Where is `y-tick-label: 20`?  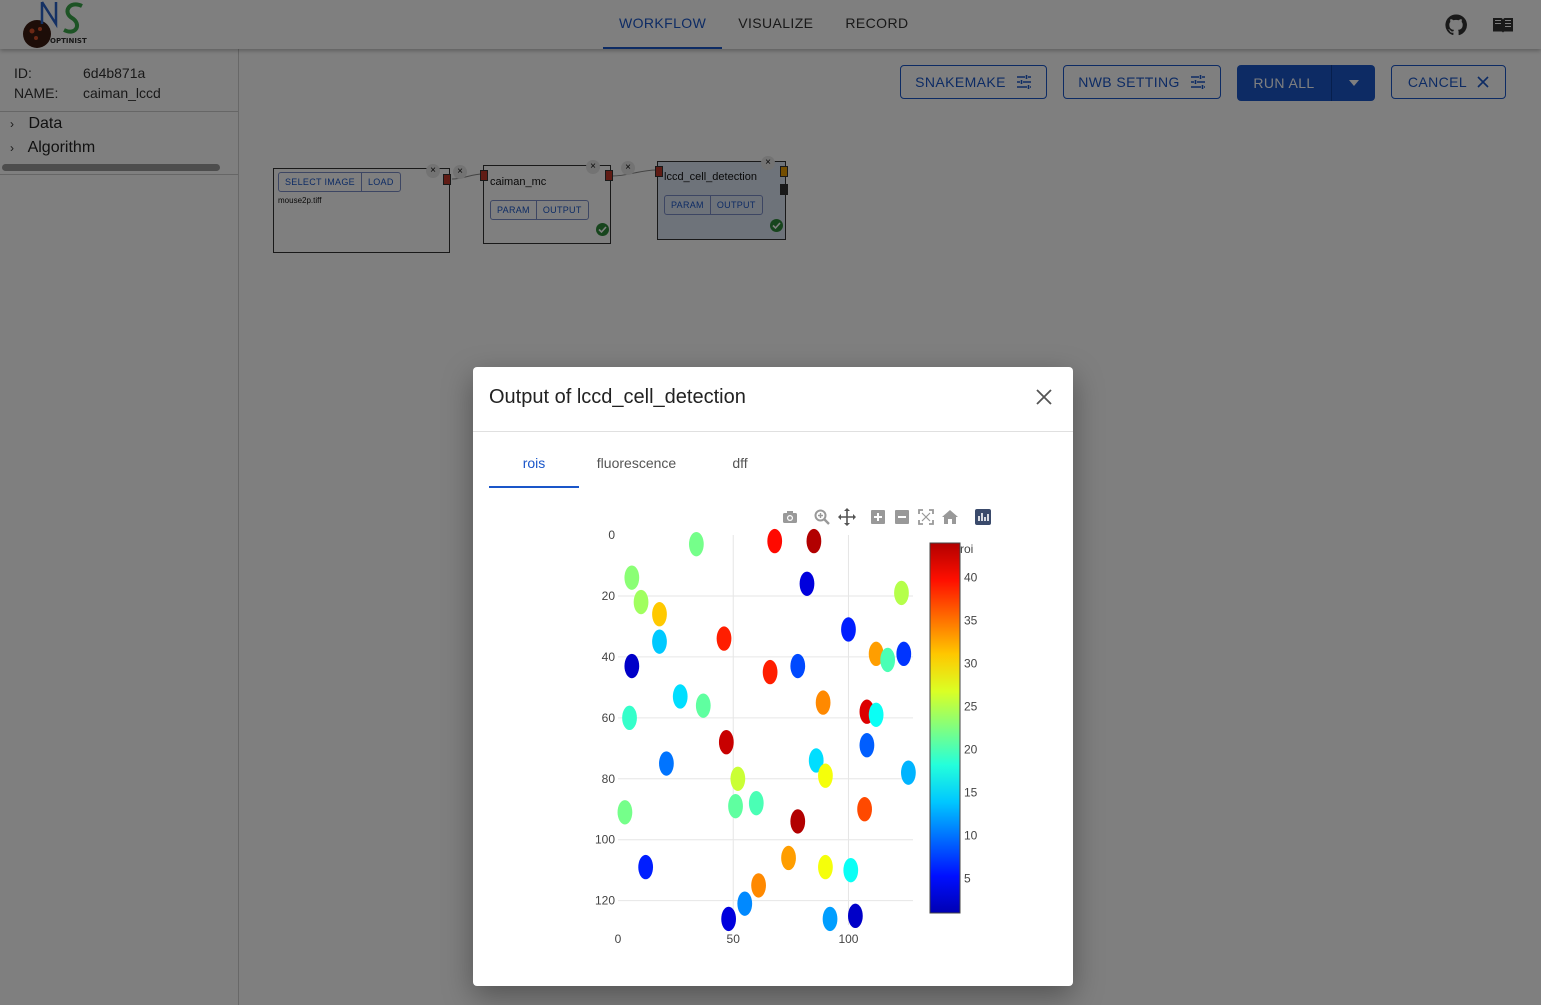 y-tick-label: 20 is located at coordinates (609, 596).